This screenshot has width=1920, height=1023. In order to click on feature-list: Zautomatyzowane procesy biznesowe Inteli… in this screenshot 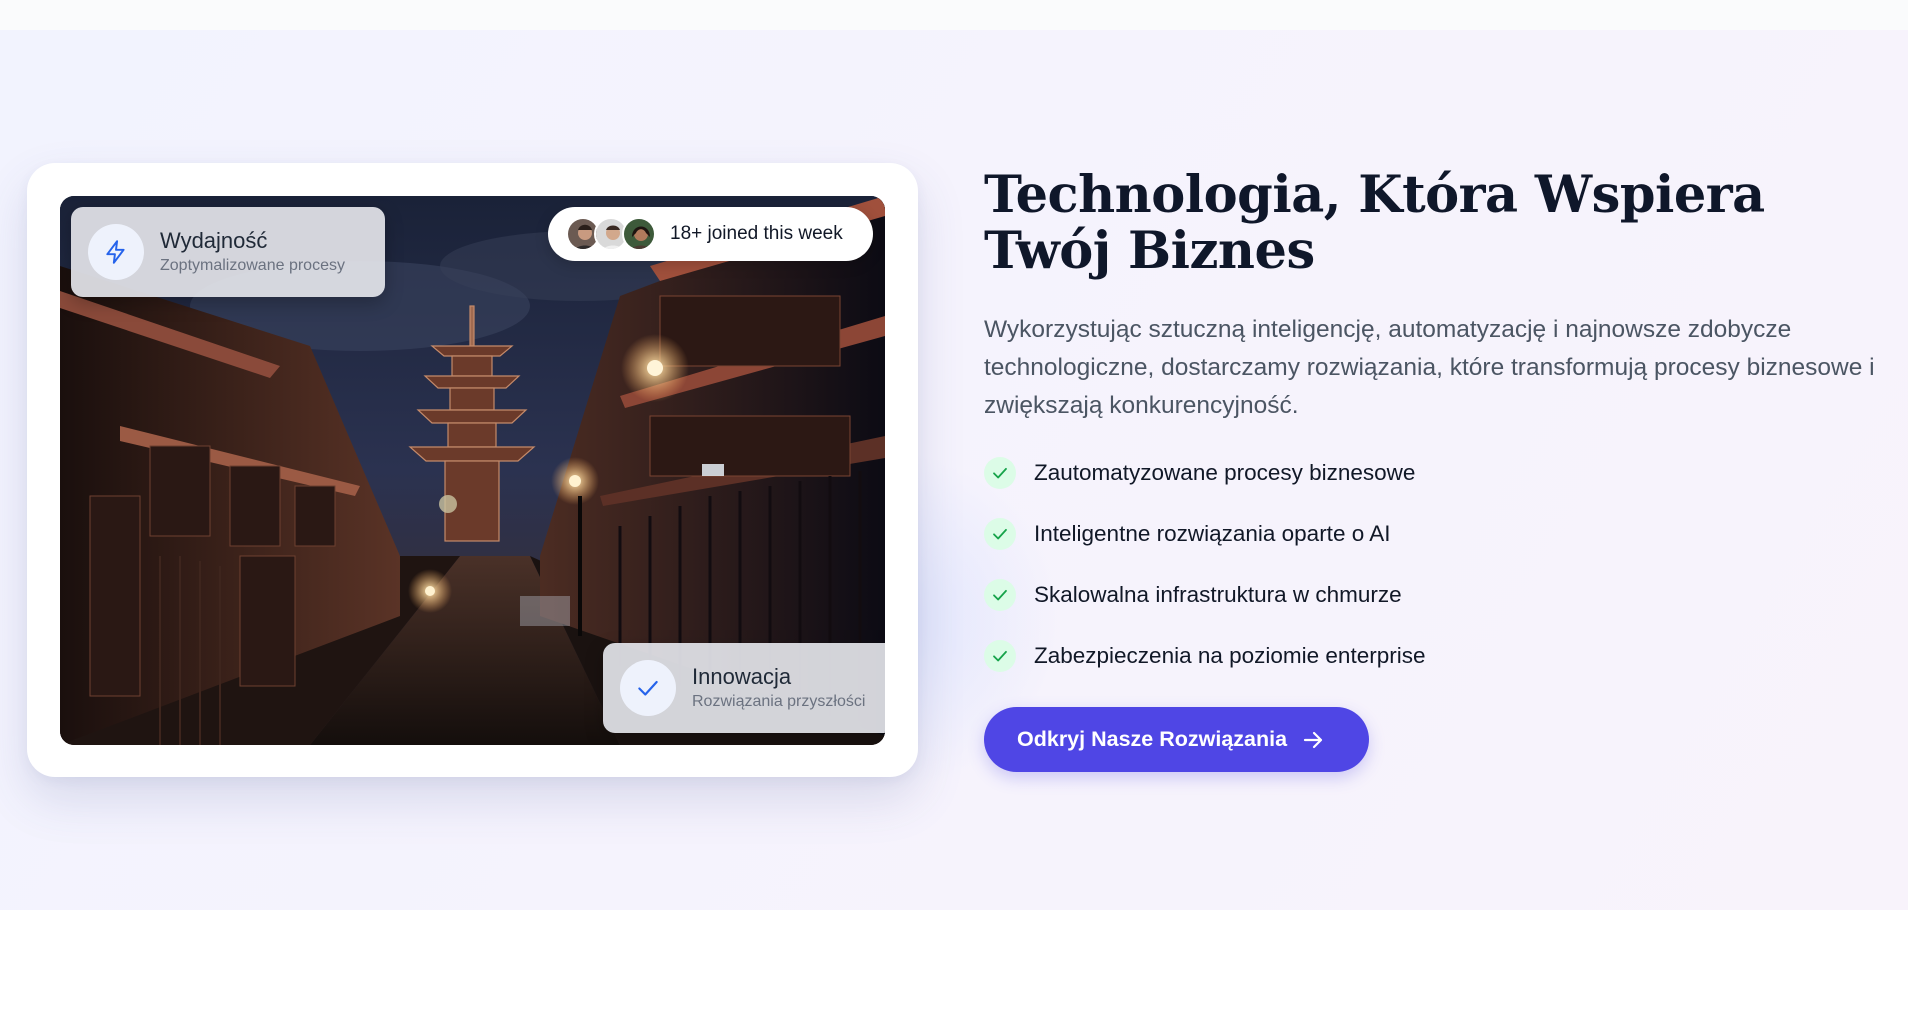, I will do `click(1204, 579)`.